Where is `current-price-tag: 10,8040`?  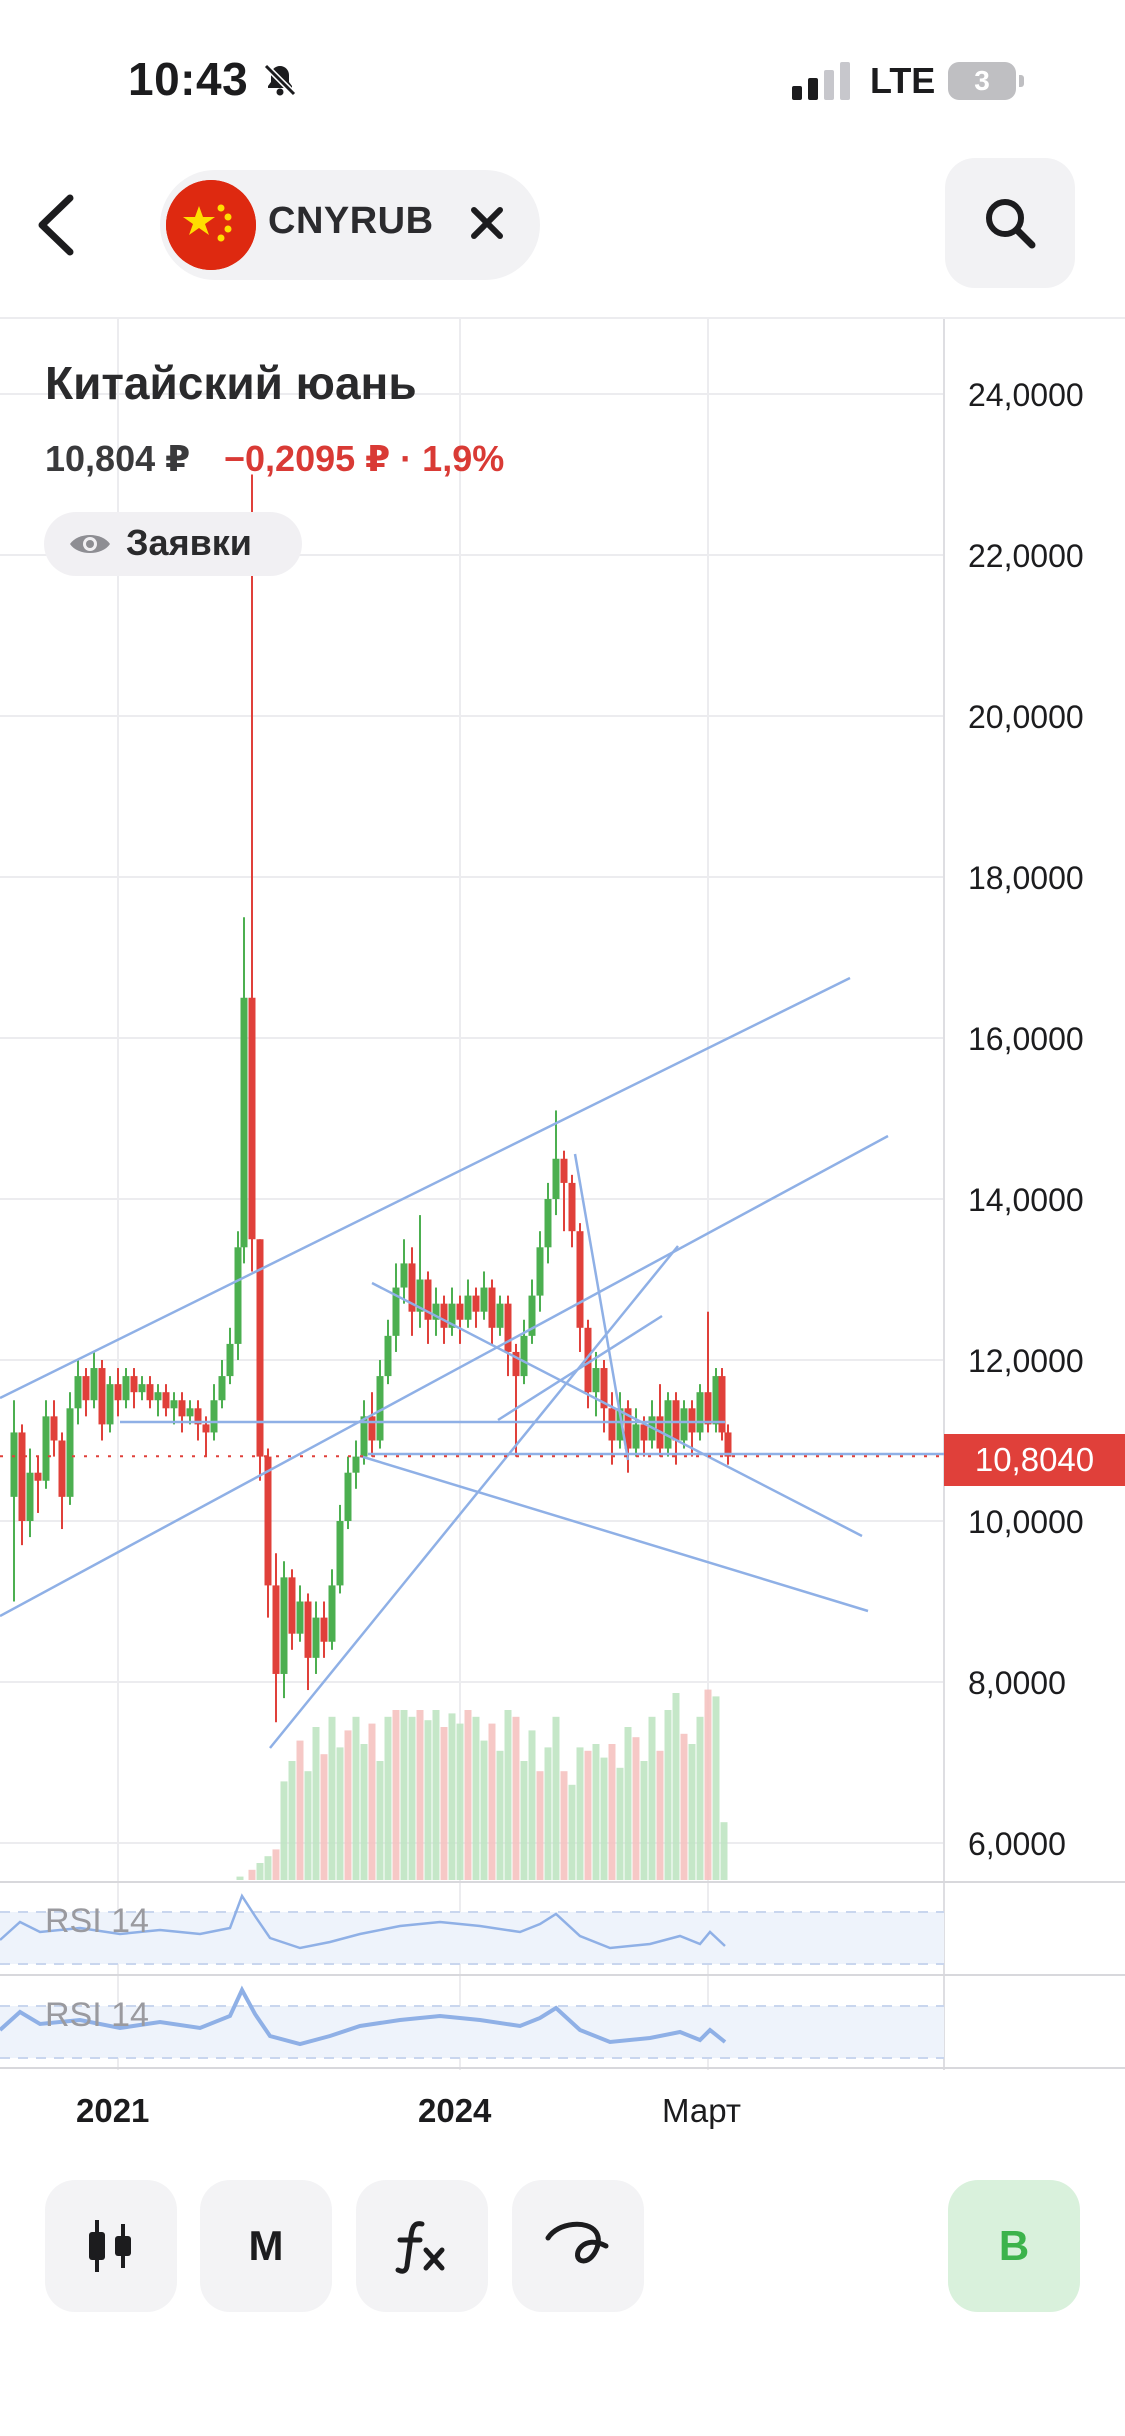
current-price-tag: 10,8040 is located at coordinates (1034, 1460).